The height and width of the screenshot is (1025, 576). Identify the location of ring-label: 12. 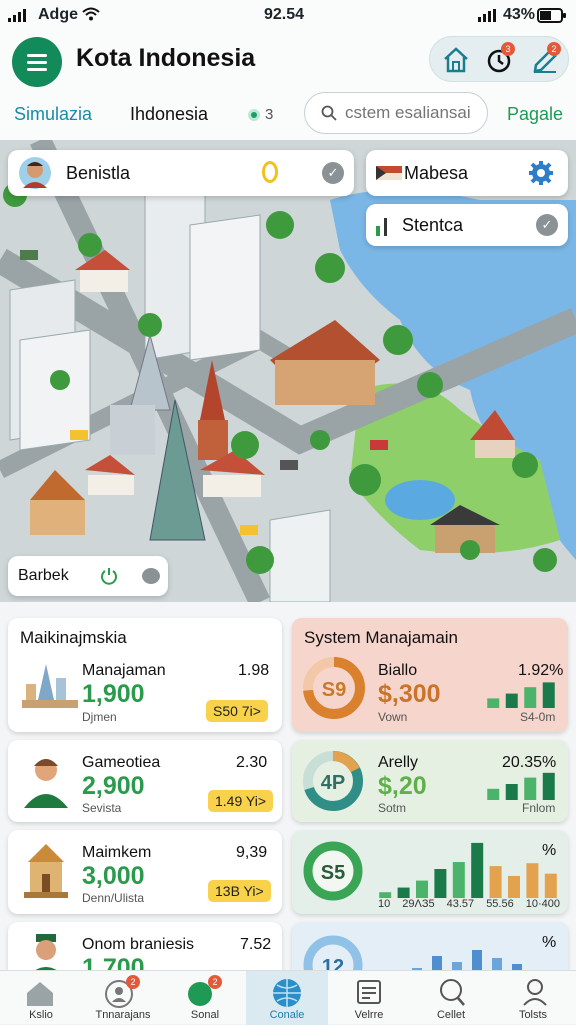
(333, 963).